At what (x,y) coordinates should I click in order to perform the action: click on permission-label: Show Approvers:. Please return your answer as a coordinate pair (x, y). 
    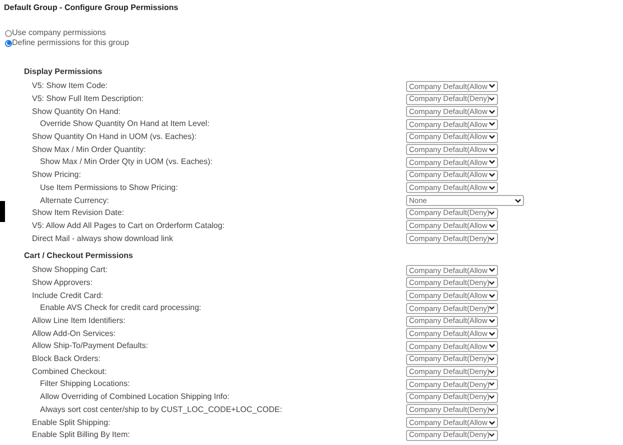
    Looking at the image, I should click on (63, 282).